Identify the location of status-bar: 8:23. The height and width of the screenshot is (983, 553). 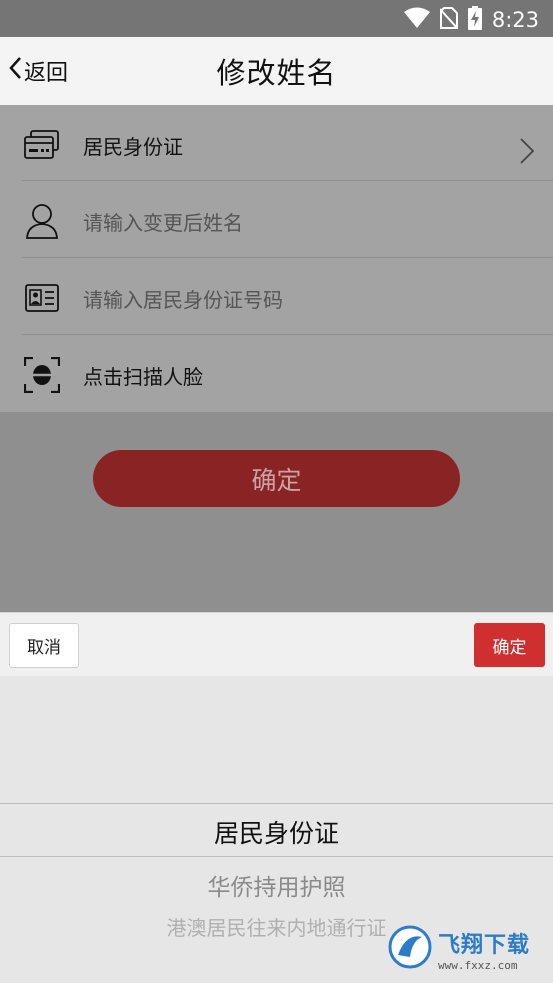
(276, 18).